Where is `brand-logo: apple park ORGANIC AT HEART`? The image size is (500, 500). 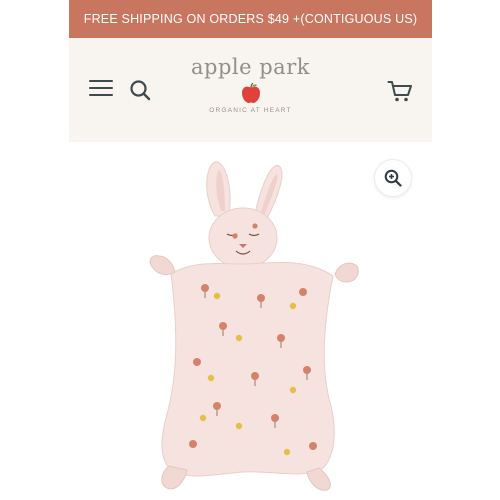
brand-logo: apple park ORGANIC AT HEART is located at coordinates (250, 84).